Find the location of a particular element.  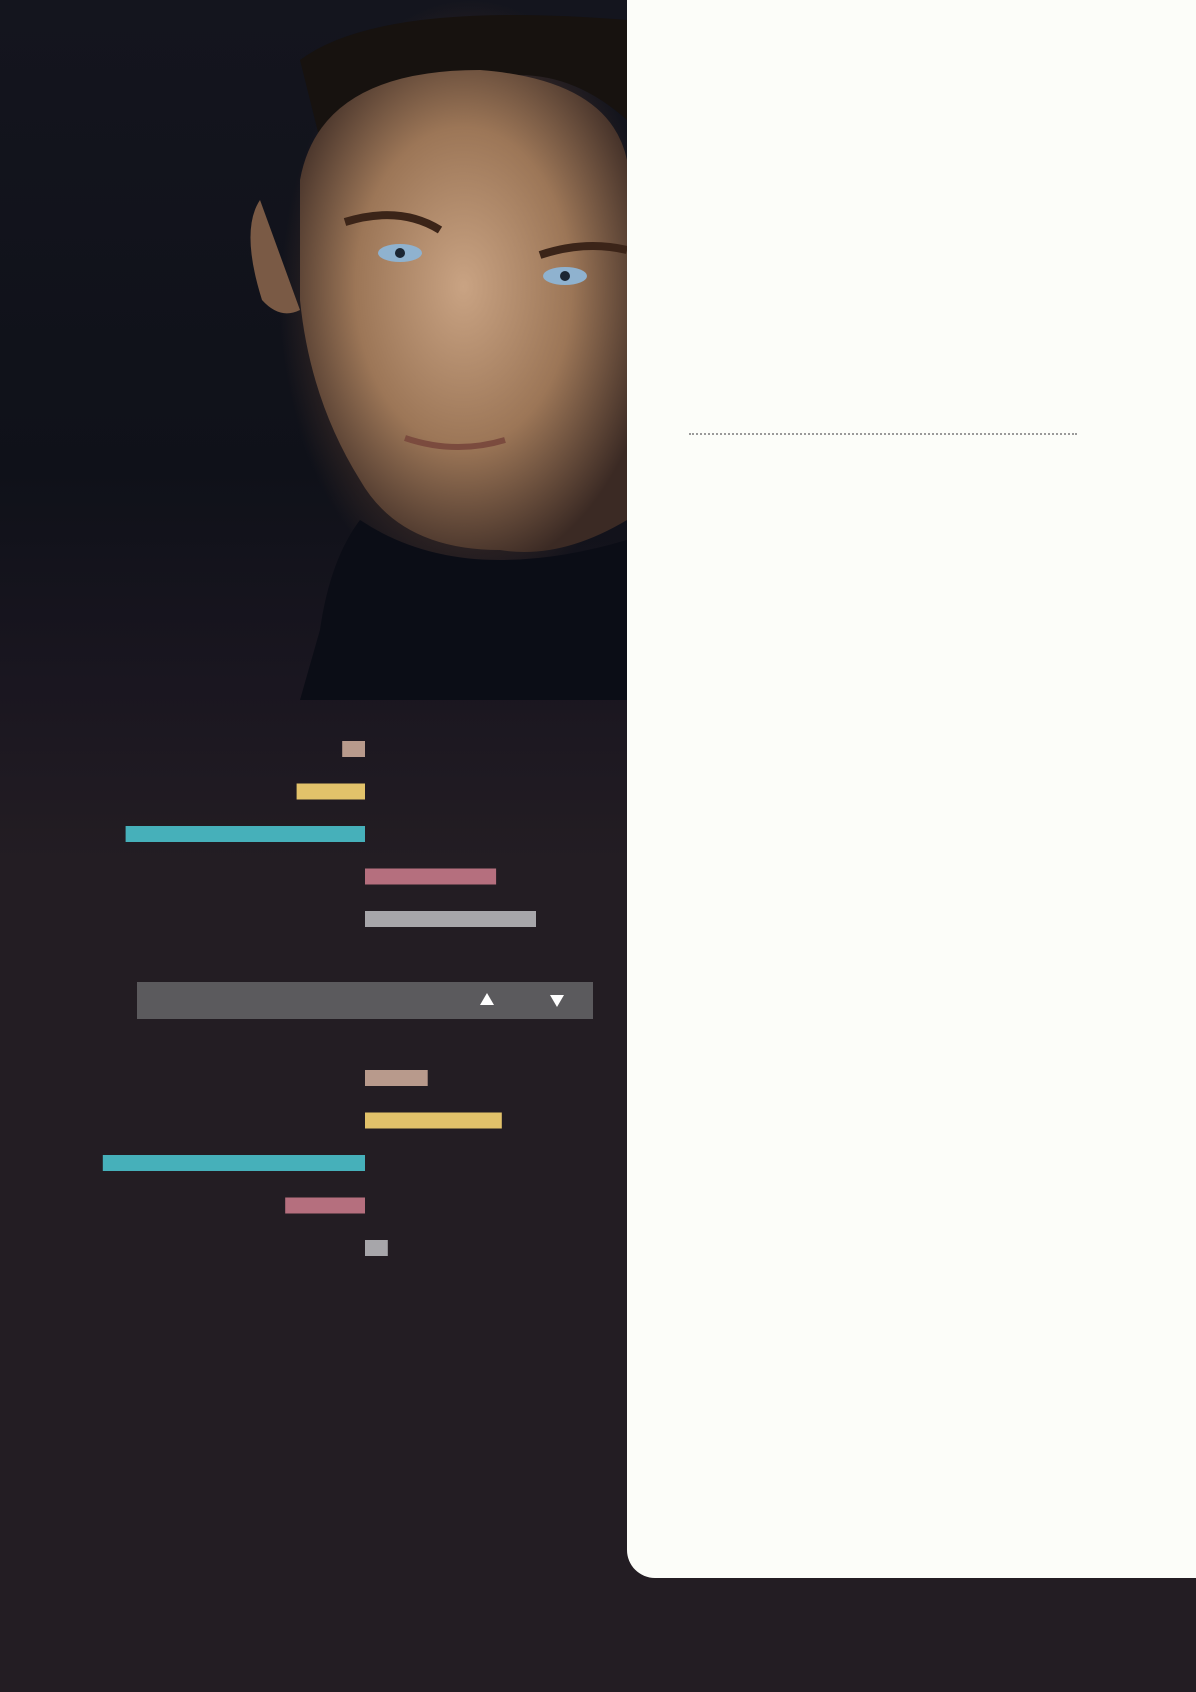

chart-canvas is located at coordinates (319, 998).